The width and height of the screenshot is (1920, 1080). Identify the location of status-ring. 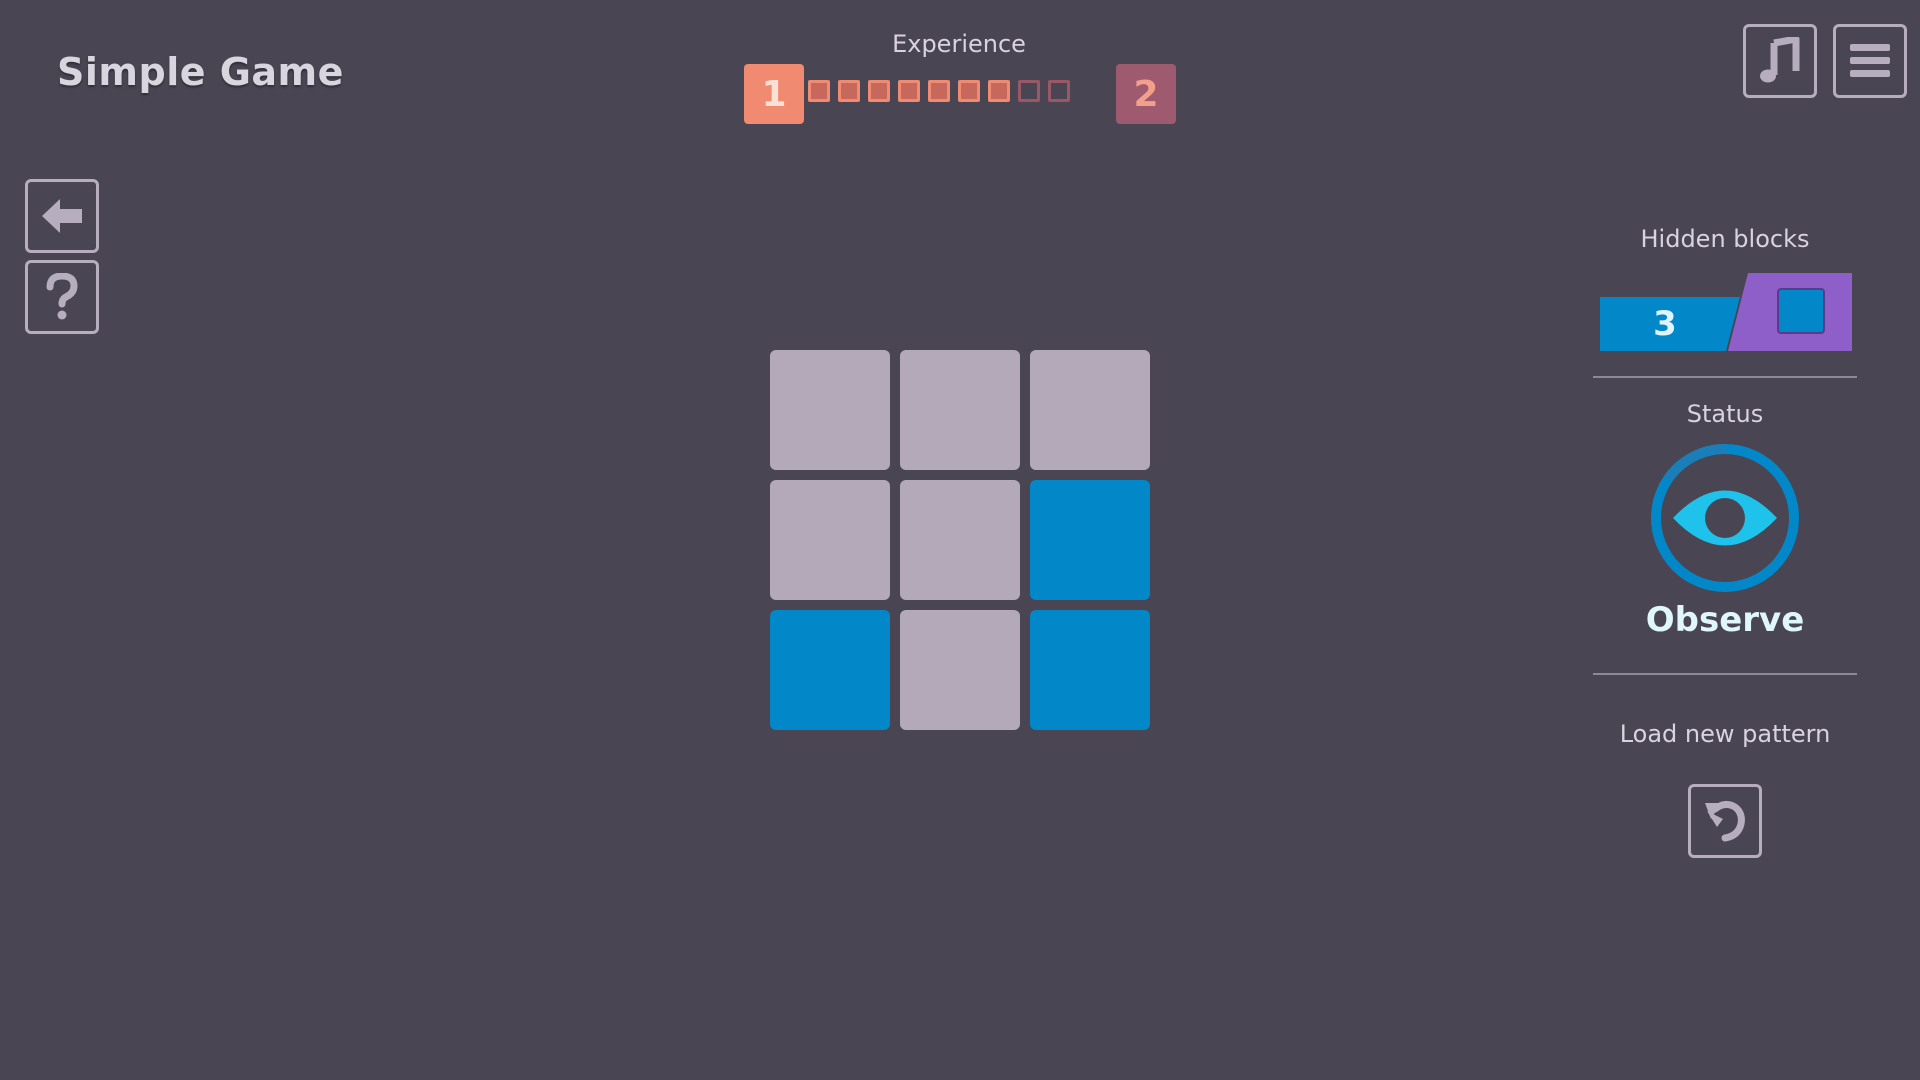
(1725, 517).